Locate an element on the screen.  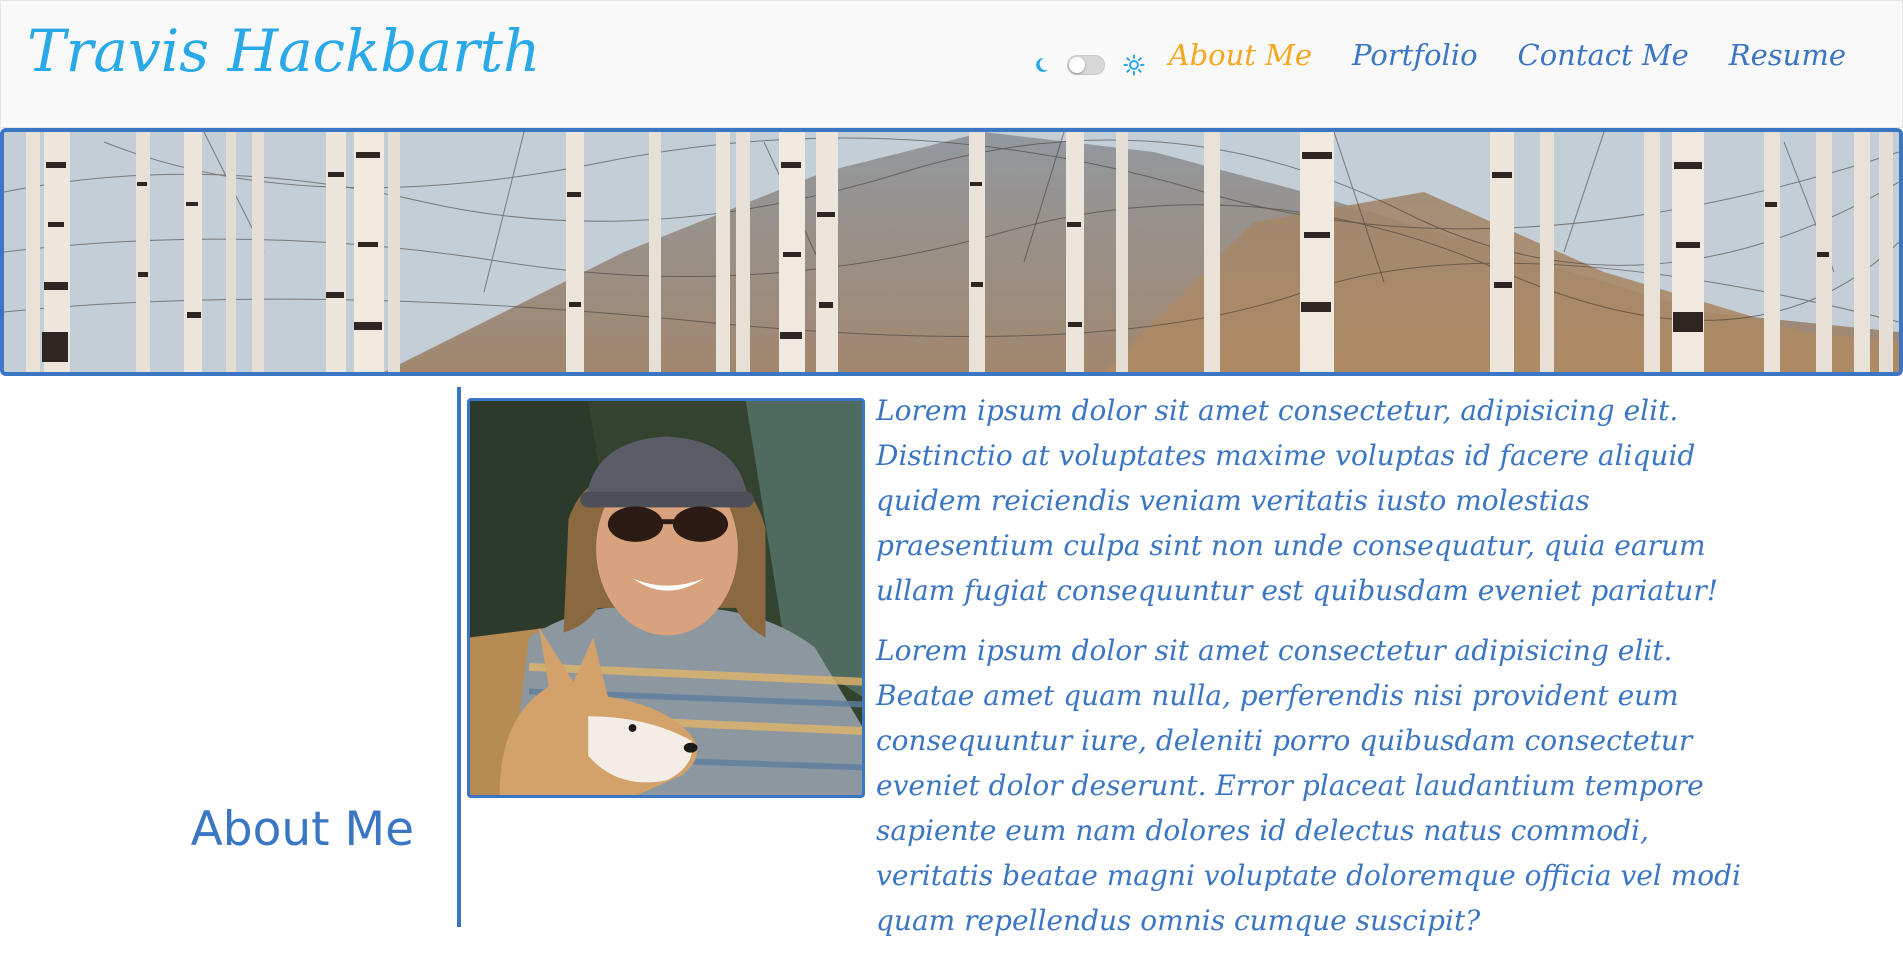
profile-photo-image is located at coordinates (666, 598).